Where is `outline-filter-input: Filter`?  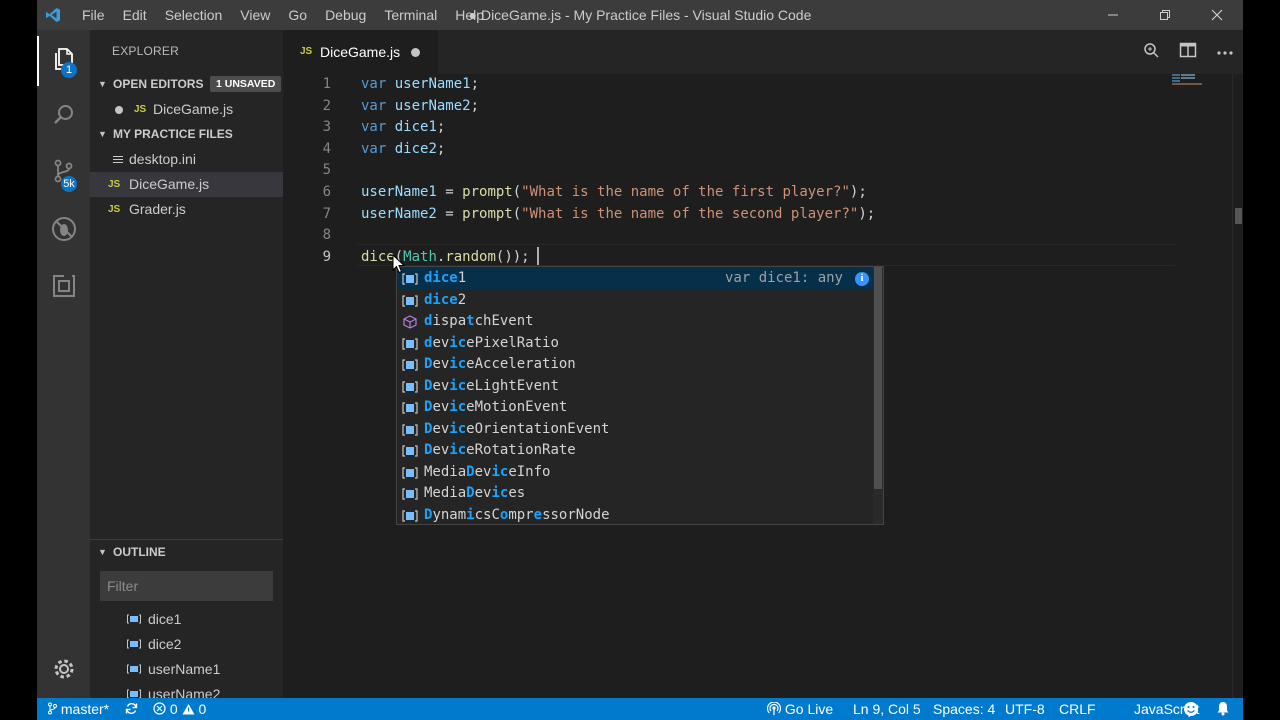
outline-filter-input: Filter is located at coordinates (186, 586).